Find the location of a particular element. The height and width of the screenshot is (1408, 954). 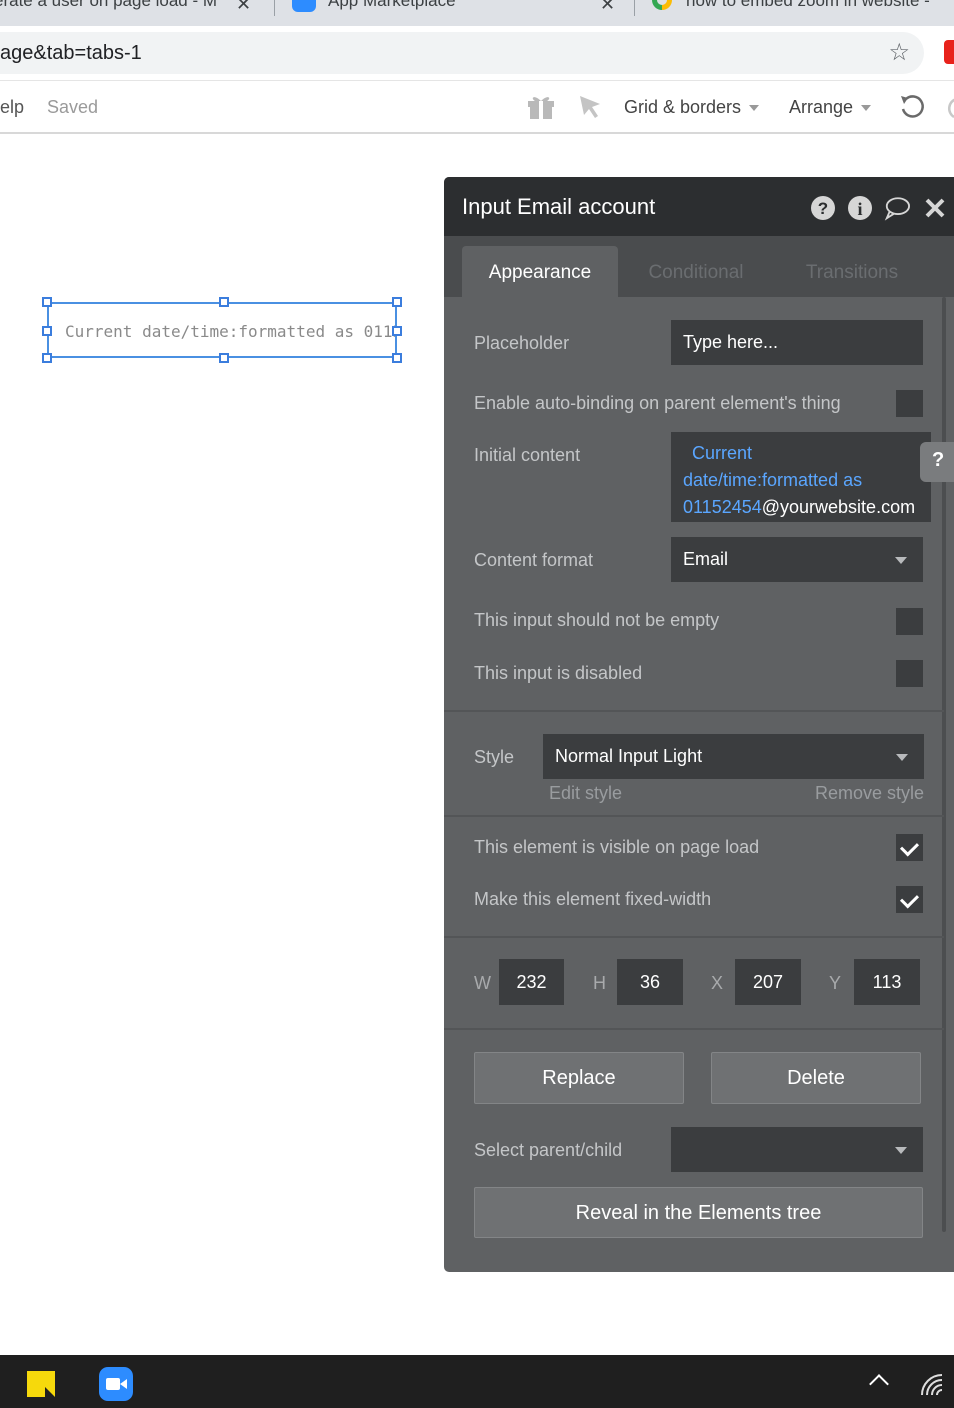

not-empty-checkbox is located at coordinates (909, 621).